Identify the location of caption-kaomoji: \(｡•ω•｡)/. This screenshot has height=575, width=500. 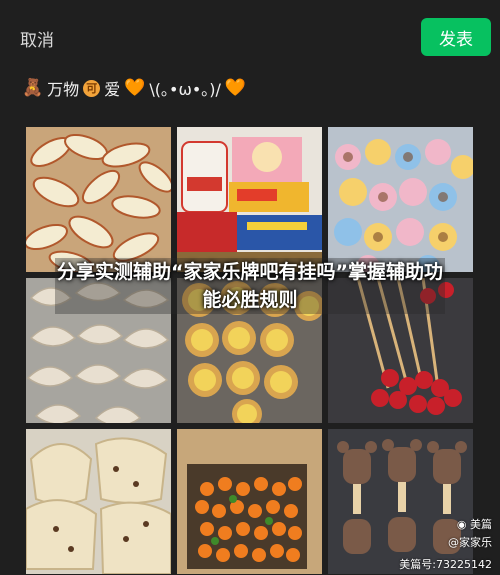
(185, 89).